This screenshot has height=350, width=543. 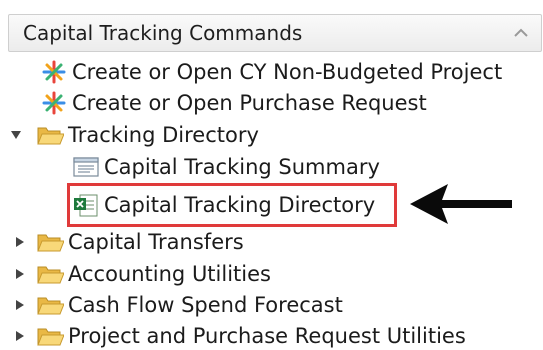 I want to click on expand-down-triangle-icon, so click(x=16, y=135).